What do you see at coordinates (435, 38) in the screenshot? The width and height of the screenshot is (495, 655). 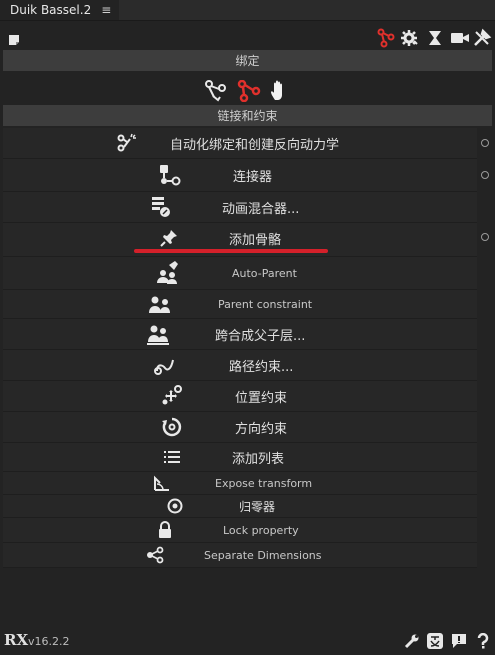 I see `hourglass-icon` at bounding box center [435, 38].